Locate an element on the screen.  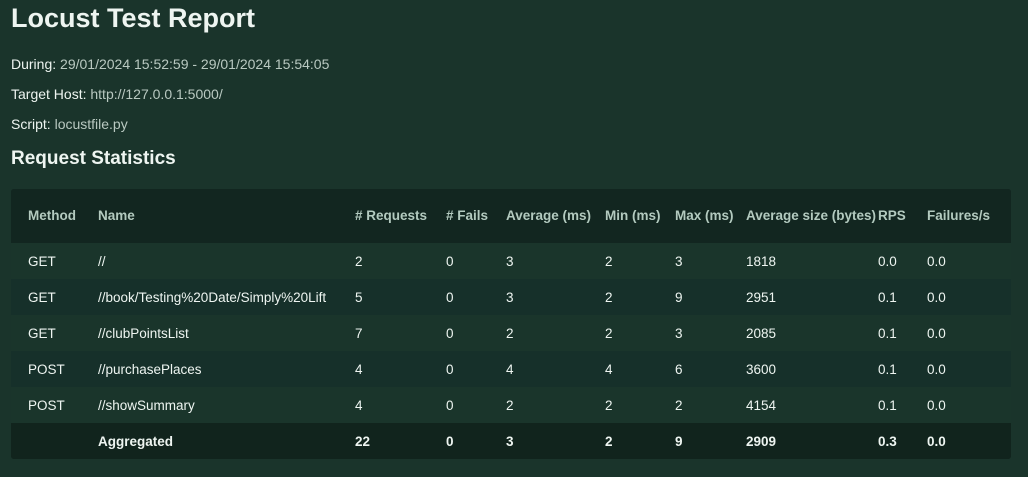
table-cell: 2909 is located at coordinates (812, 441).